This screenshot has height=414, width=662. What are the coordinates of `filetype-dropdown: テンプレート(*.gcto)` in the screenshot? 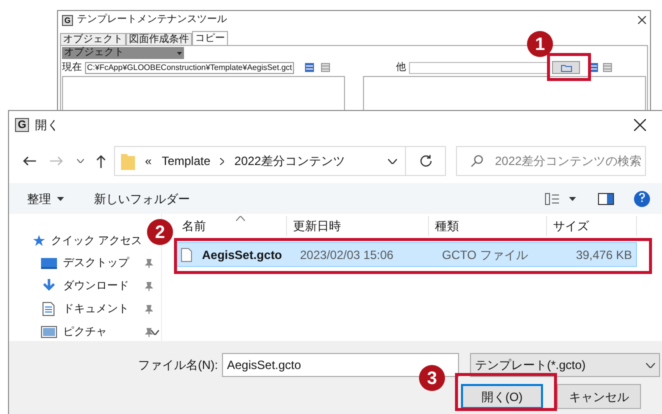 It's located at (565, 365).